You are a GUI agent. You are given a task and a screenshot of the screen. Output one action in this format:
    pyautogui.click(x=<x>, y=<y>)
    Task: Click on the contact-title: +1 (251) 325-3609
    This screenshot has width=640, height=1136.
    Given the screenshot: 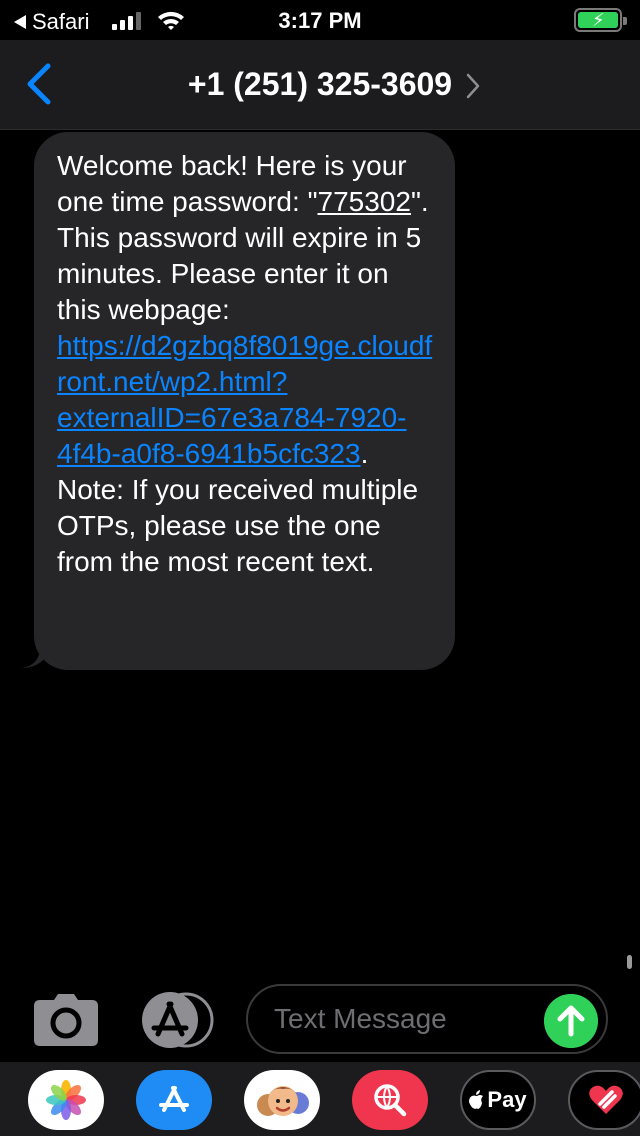 What is the action you would take?
    pyautogui.click(x=320, y=84)
    